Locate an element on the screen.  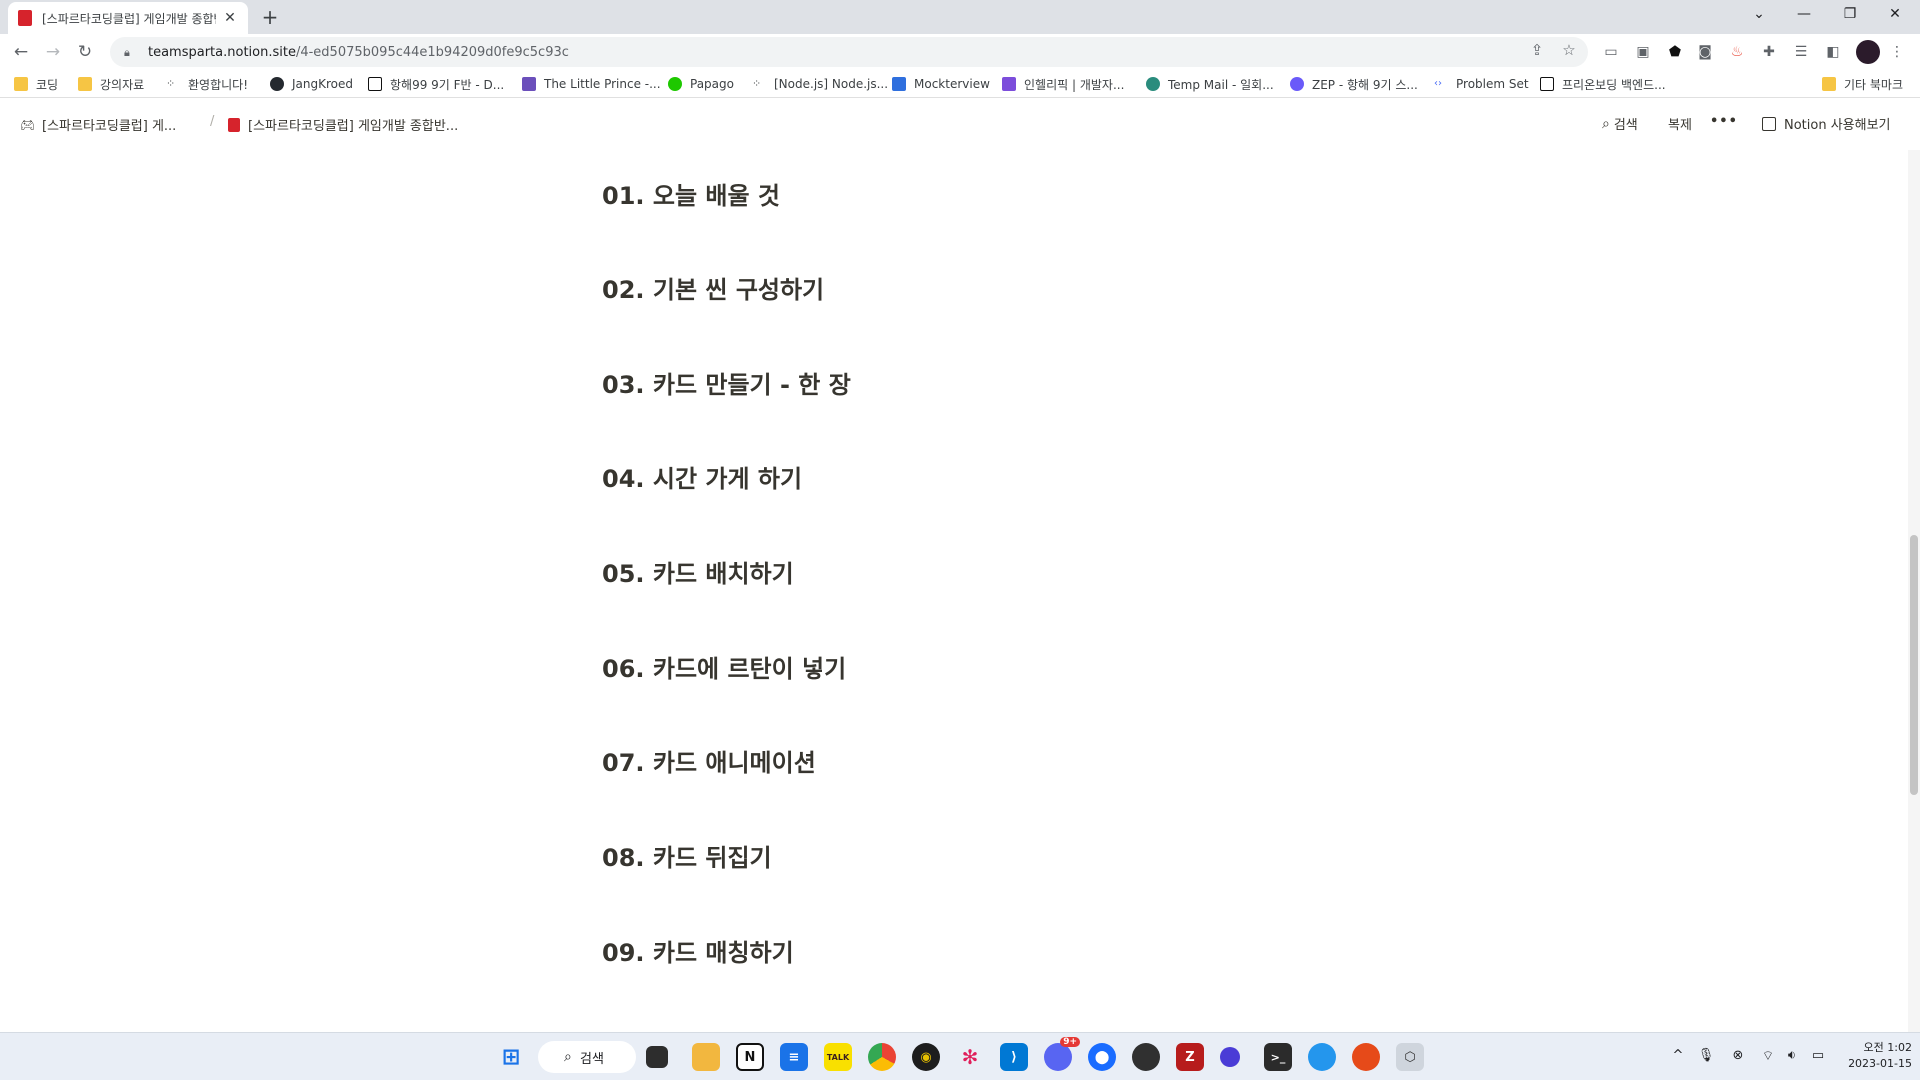
system-clock: 오전 1:02 2023-01-15 is located at coordinates (1872, 1056).